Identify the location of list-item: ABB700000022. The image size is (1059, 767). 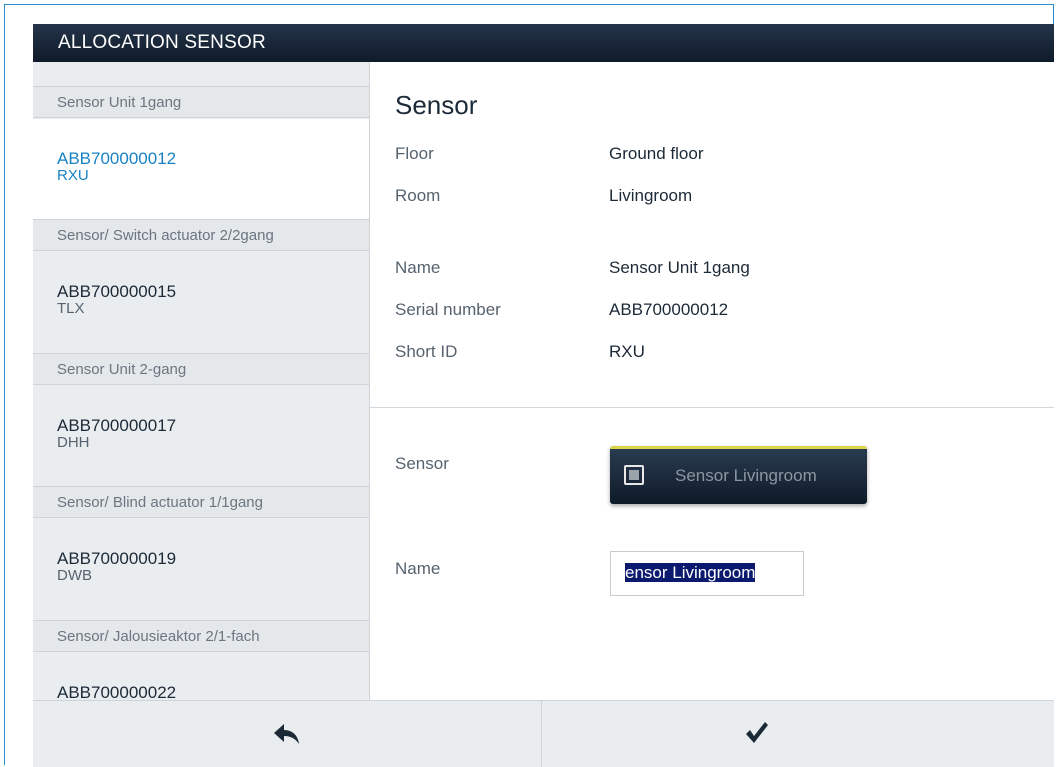
(201, 676).